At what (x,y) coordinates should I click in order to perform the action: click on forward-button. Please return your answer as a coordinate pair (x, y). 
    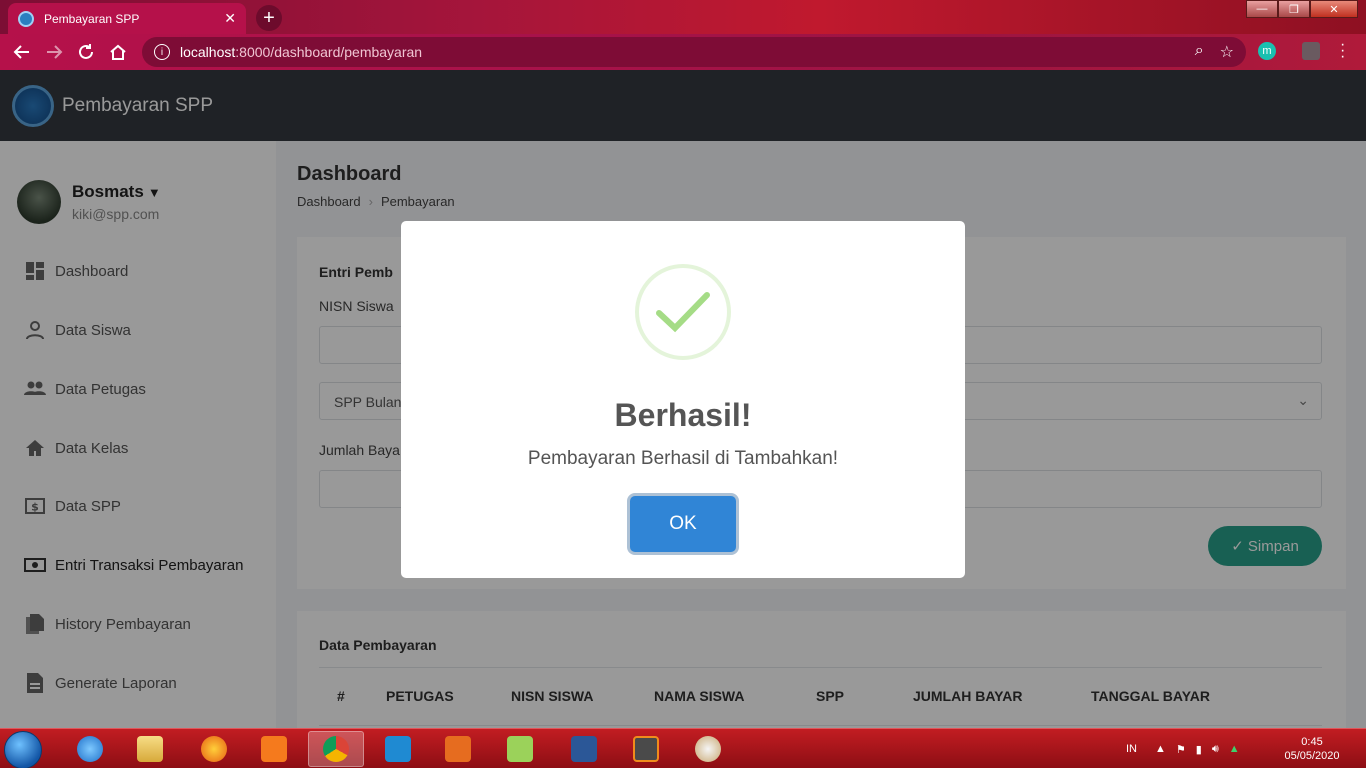
    Looking at the image, I should click on (54, 52).